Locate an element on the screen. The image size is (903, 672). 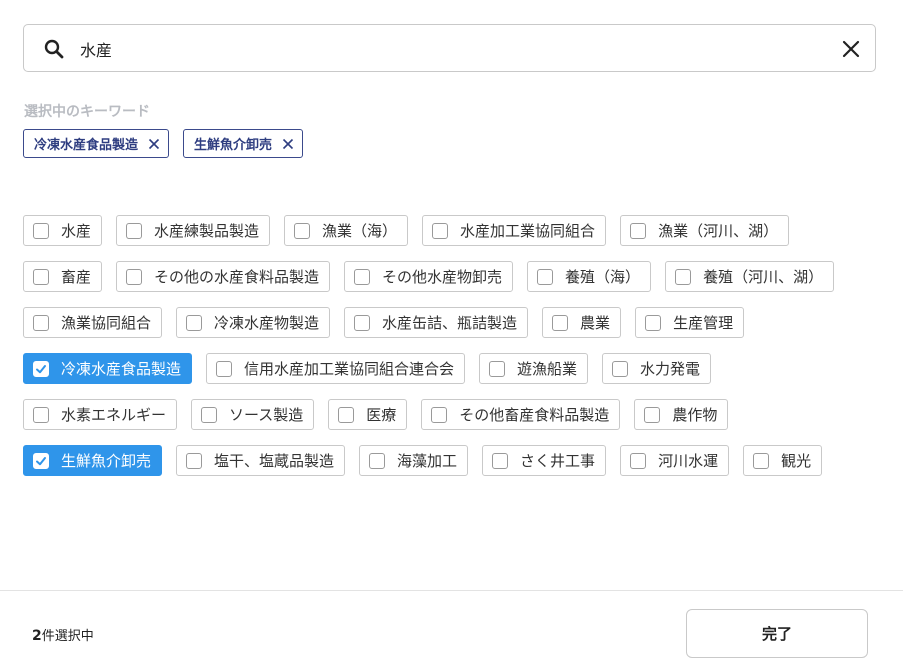
keyword-option: 塩干、塩蔵品製造 is located at coordinates (261, 460).